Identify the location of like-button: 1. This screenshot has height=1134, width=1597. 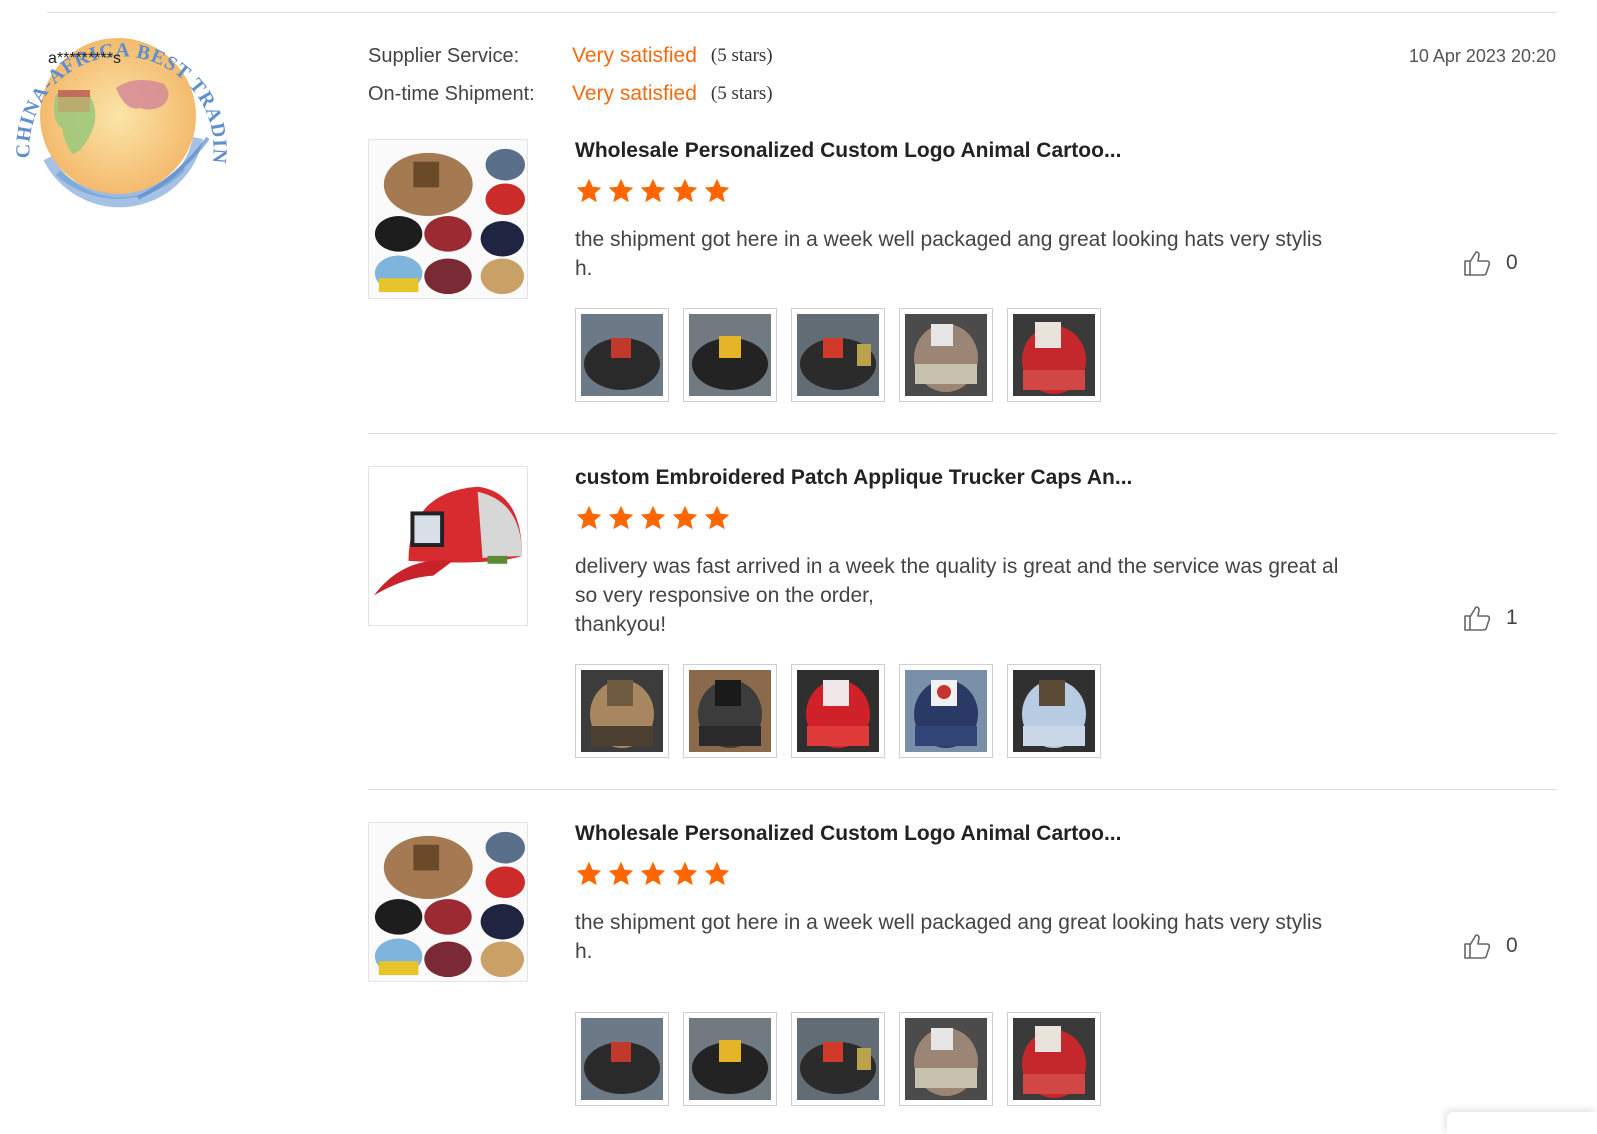
(1490, 618).